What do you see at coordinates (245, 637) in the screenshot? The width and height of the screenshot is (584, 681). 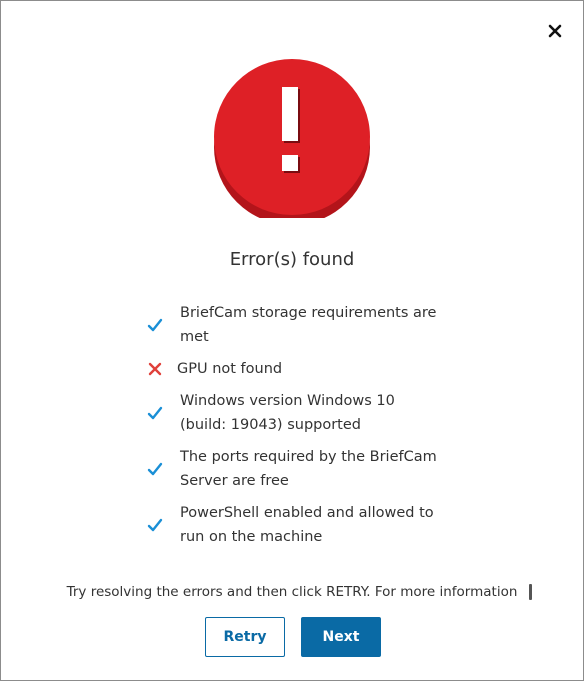 I see `retry-button: Retry` at bounding box center [245, 637].